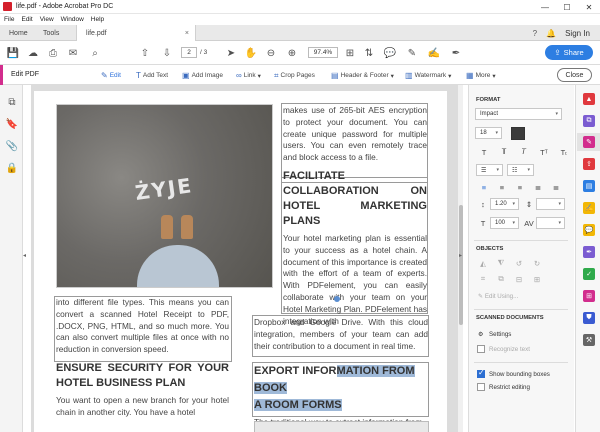  I want to click on save-icon: 💾, so click(13, 53).